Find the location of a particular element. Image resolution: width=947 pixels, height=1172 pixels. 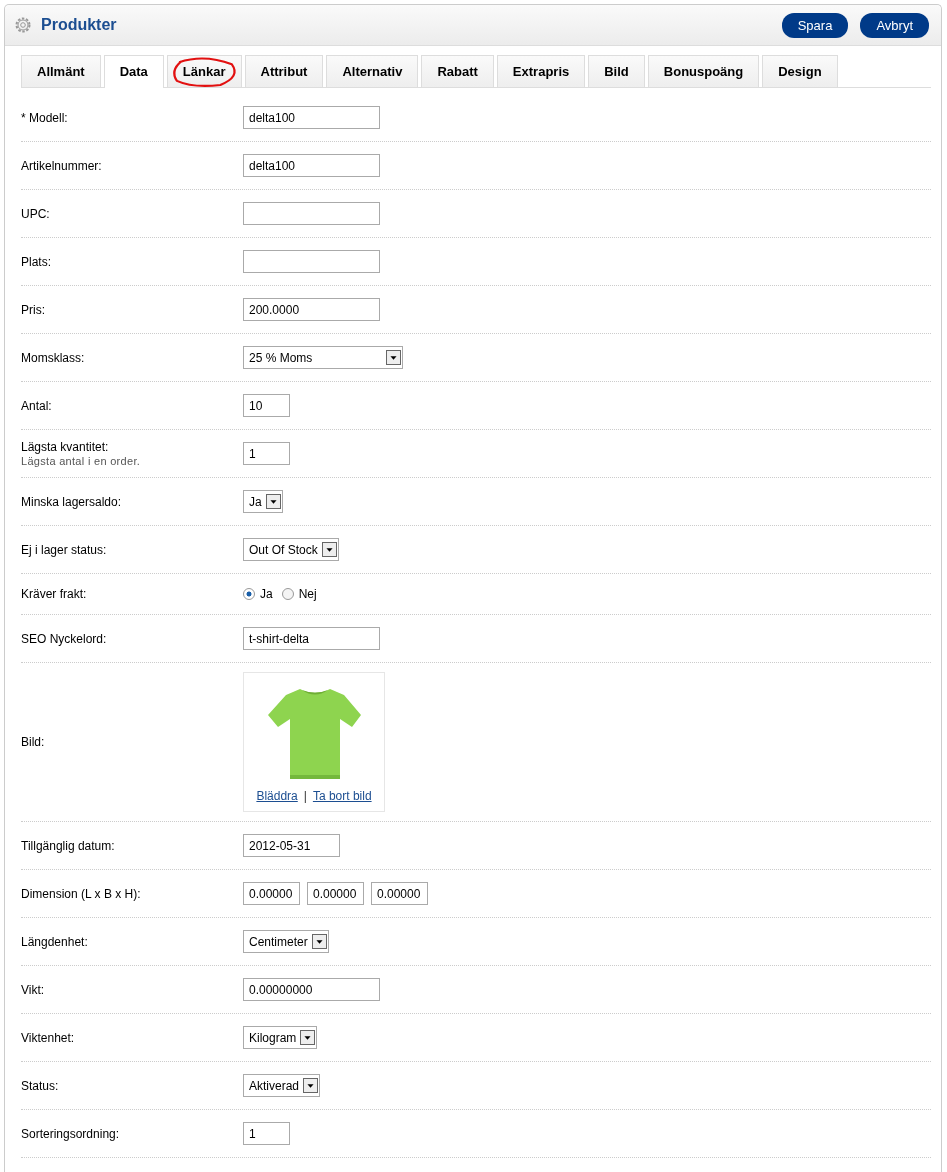

tab: Extrapris is located at coordinates (541, 71).